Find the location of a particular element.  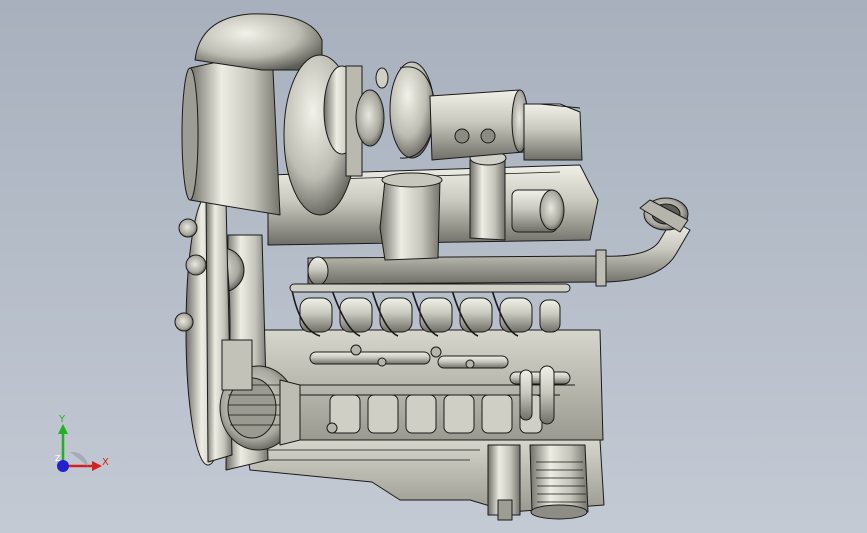

coil-packs is located at coordinates (430, 315).